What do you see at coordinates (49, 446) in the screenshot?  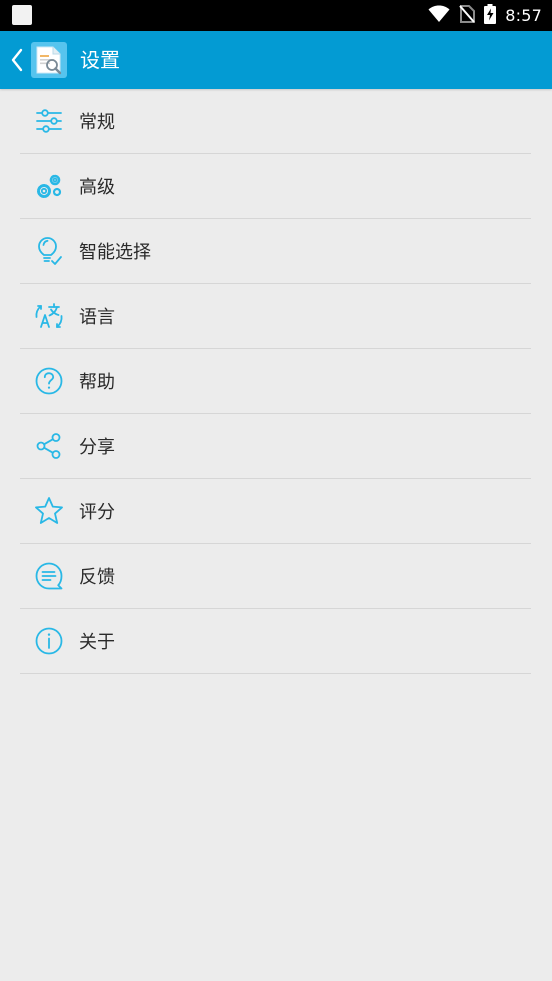 I see `share-icon` at bounding box center [49, 446].